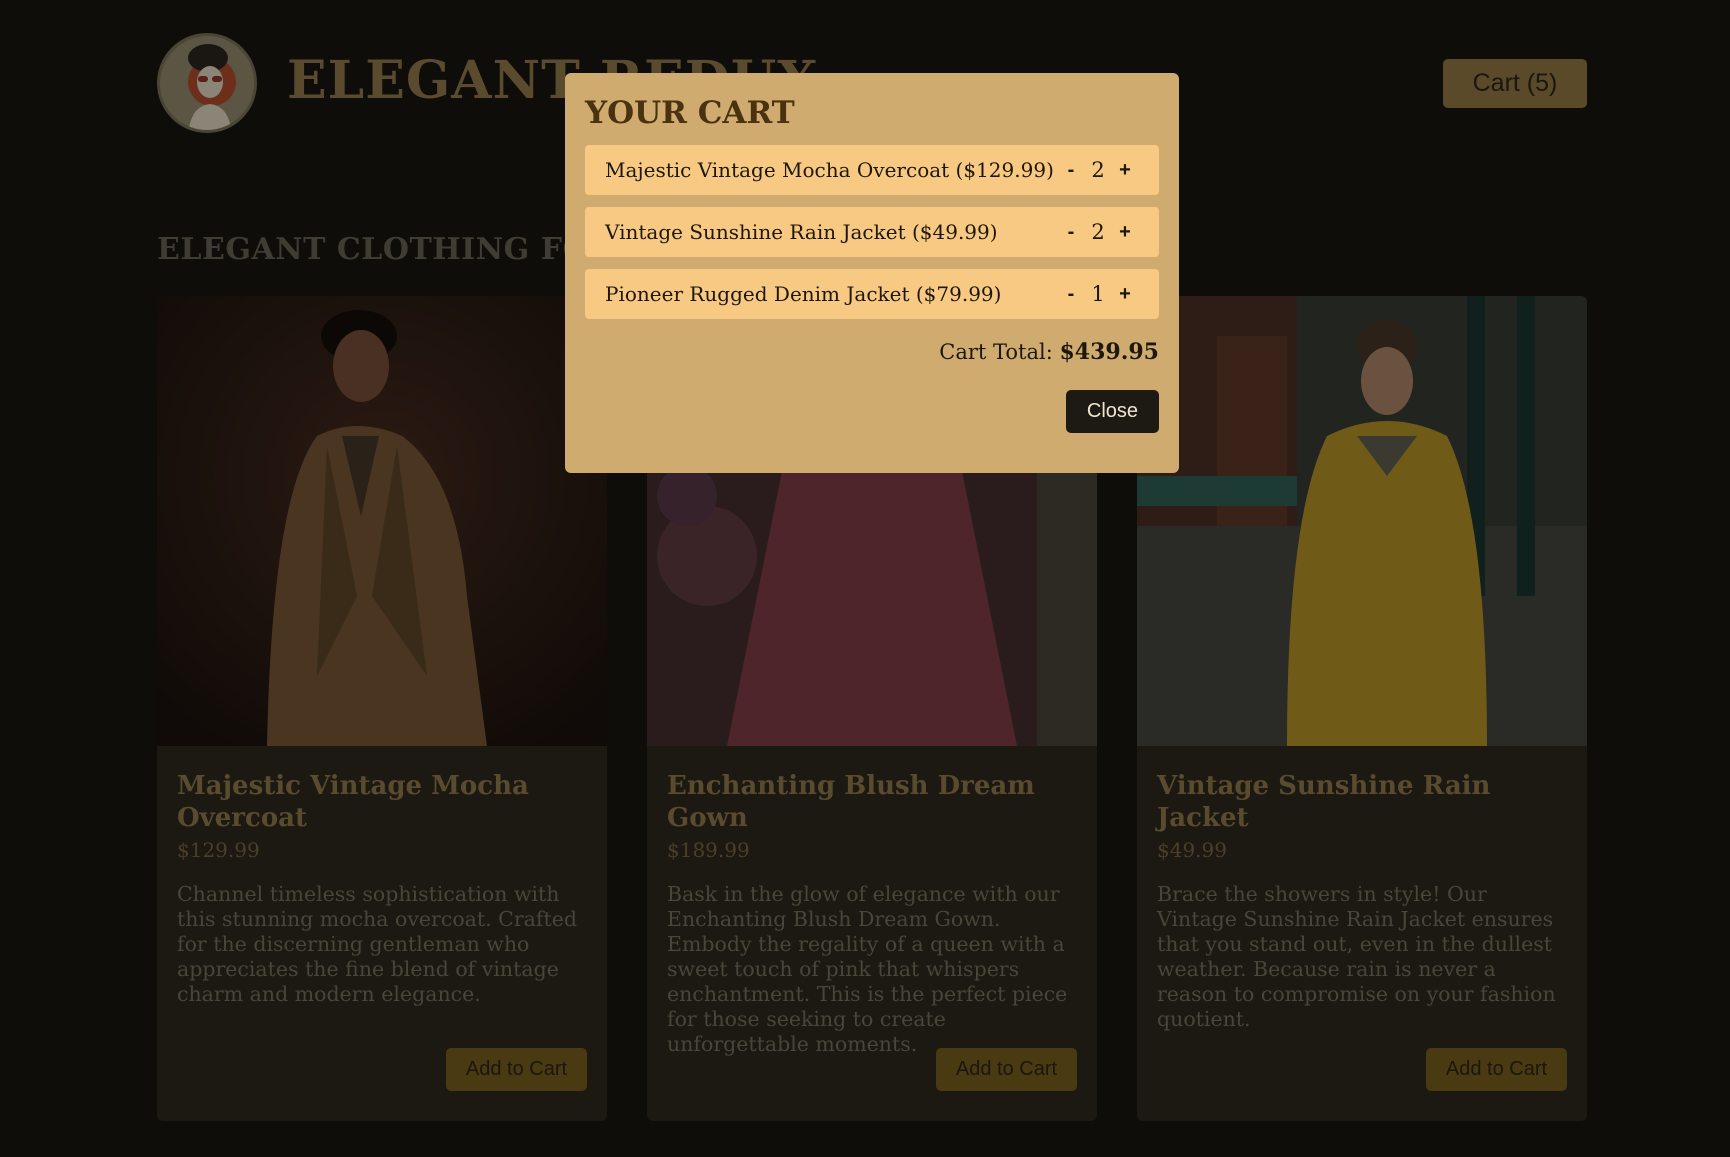  I want to click on product-image-rain-jacket, so click(1362, 521).